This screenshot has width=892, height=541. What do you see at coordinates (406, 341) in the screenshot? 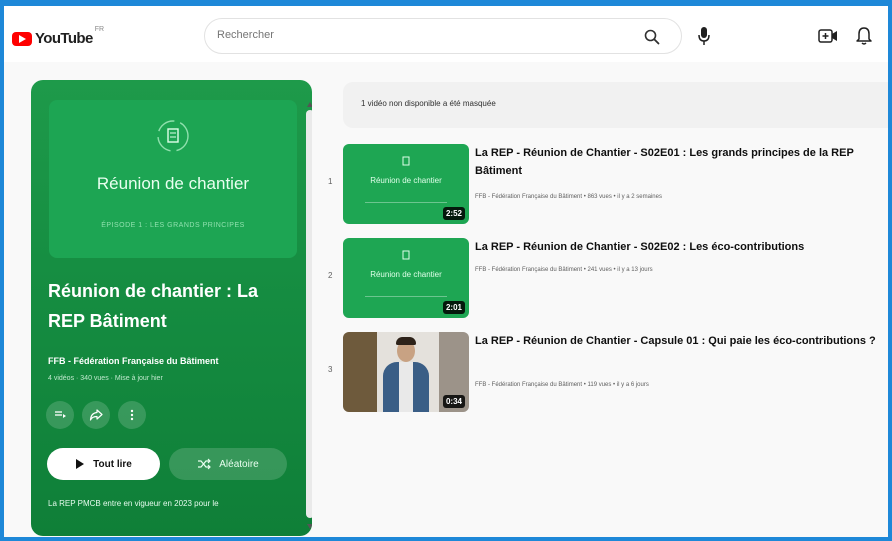
I see `person-hair` at bounding box center [406, 341].